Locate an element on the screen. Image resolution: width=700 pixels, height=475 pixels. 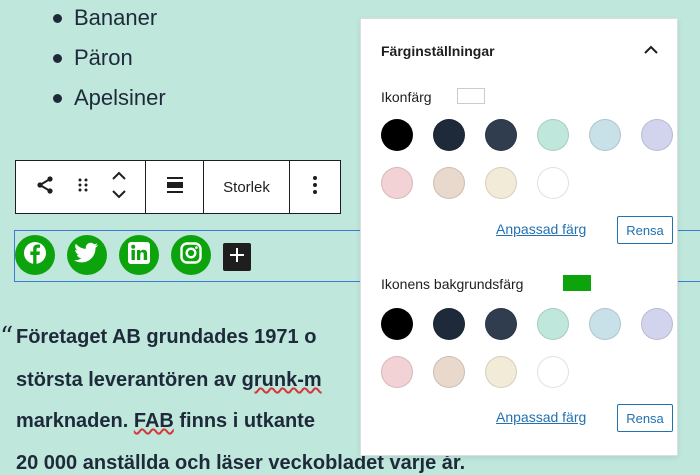
bullet-list: Bananer Päron Apelsiner is located at coordinates (107, 59).